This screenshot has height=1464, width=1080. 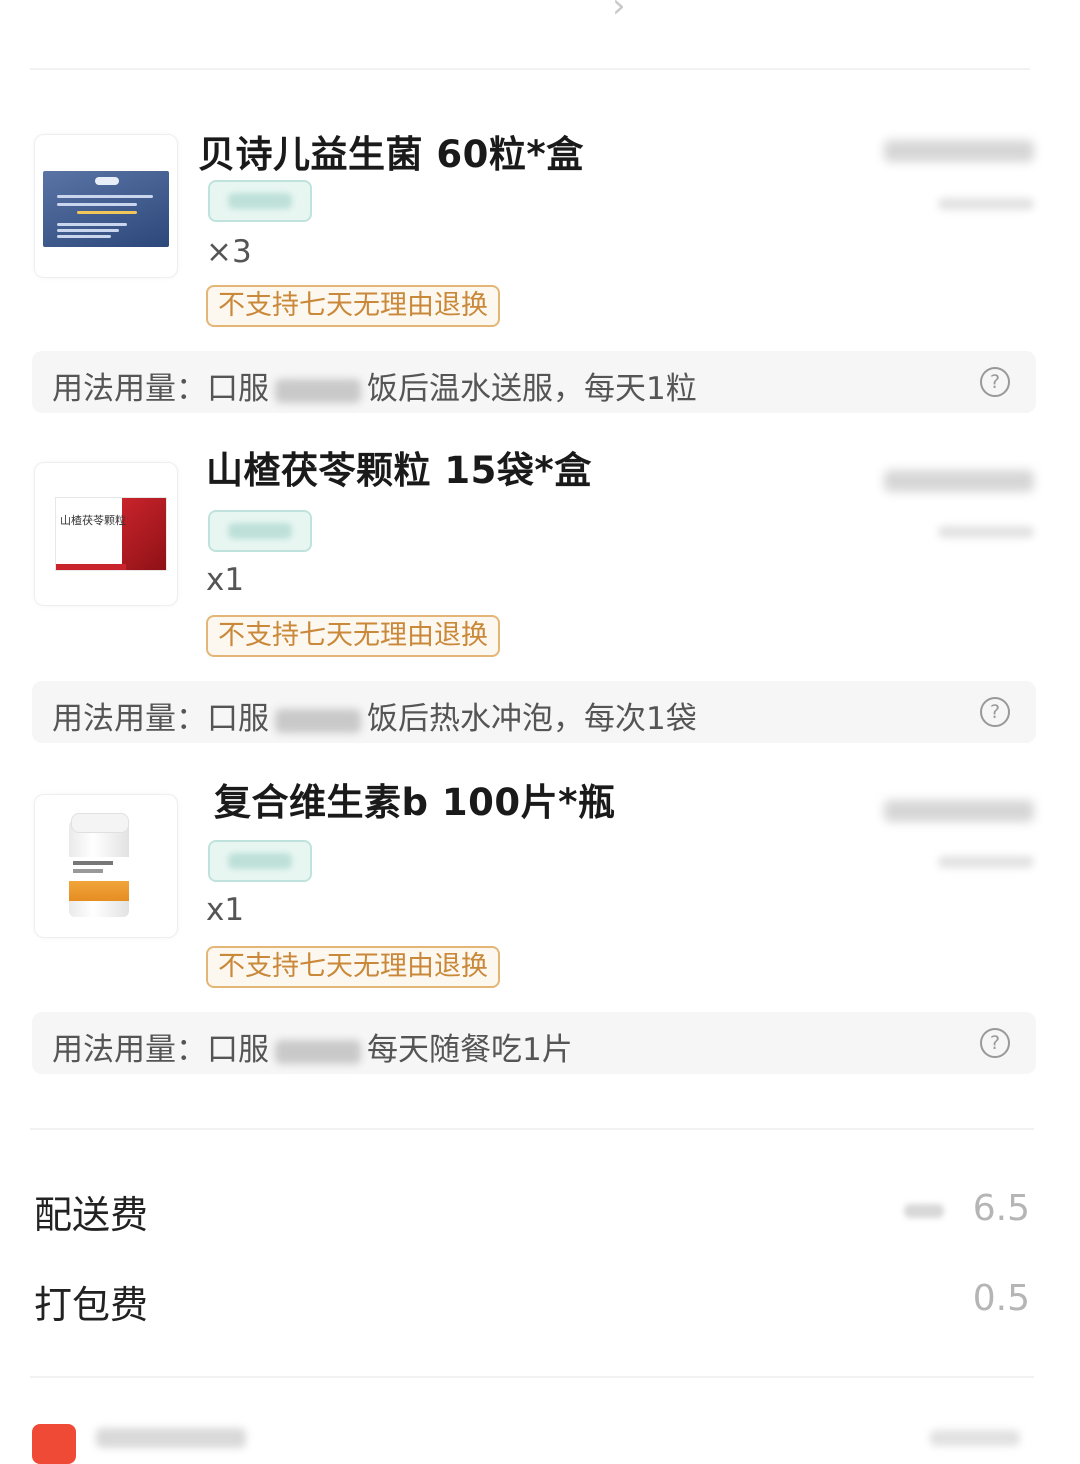 I want to click on packing-fee-value: 0.5, so click(x=1001, y=1298).